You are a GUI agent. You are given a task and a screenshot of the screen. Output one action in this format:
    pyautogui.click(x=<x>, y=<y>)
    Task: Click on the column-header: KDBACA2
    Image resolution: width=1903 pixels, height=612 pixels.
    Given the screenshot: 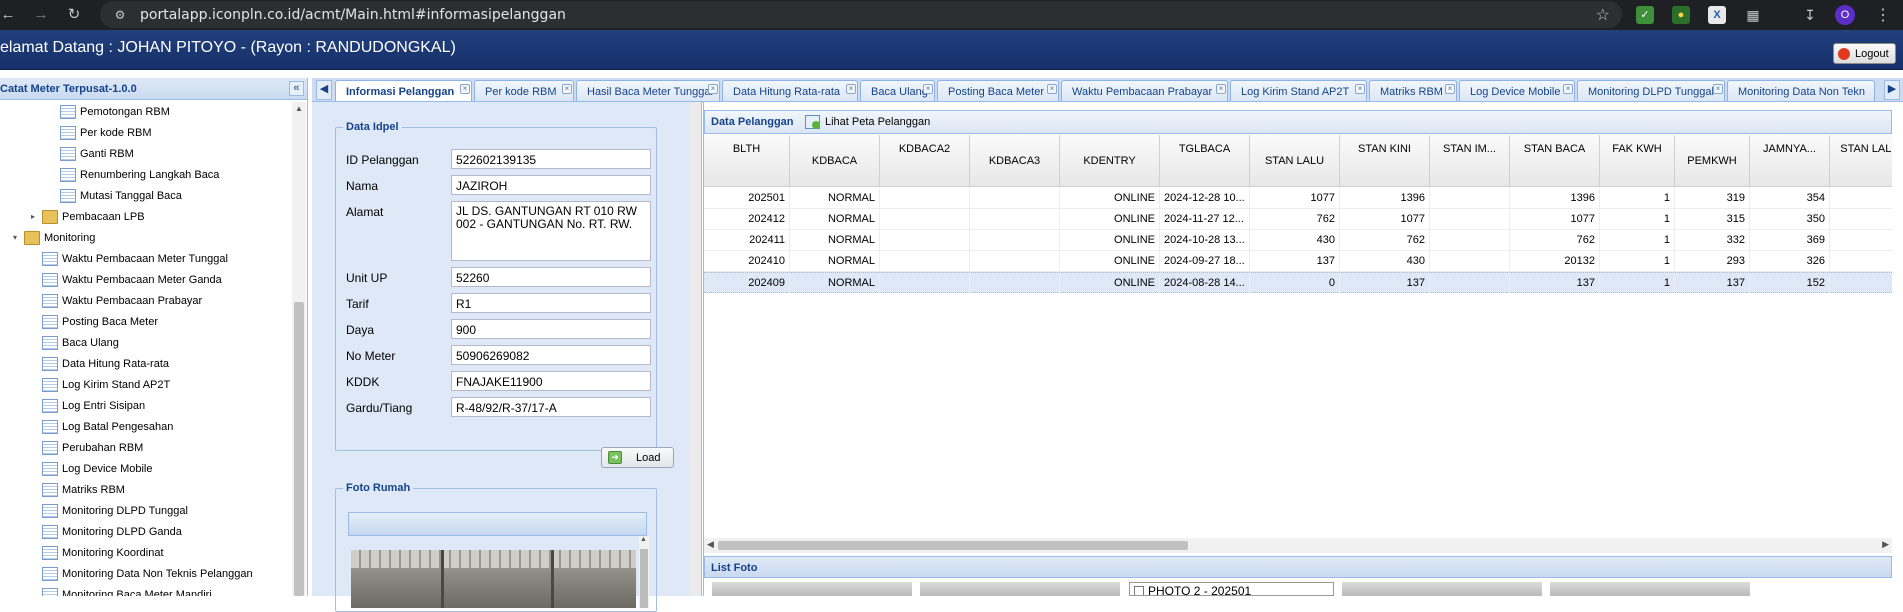 What is the action you would take?
    pyautogui.click(x=925, y=160)
    